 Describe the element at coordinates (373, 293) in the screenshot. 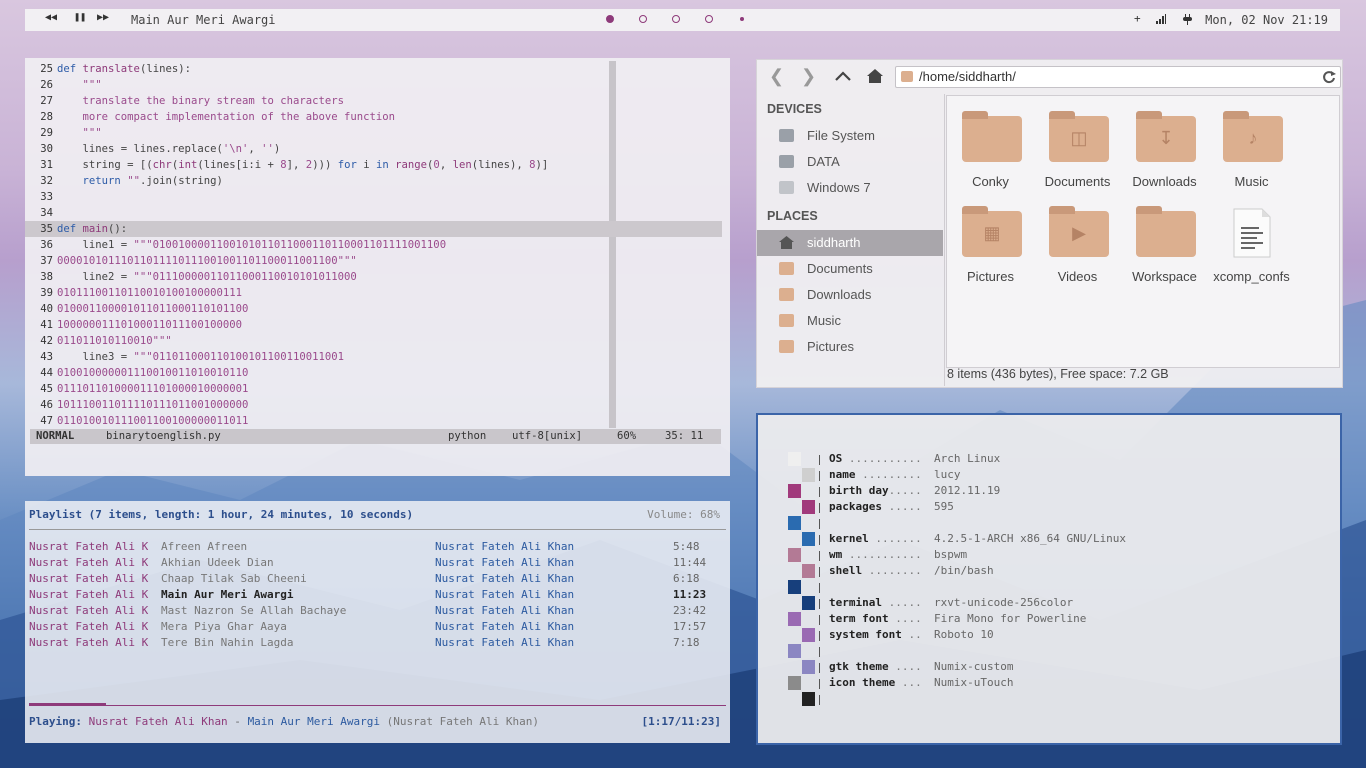

I see `code-line: 39 01011100110110010100100000111` at that location.